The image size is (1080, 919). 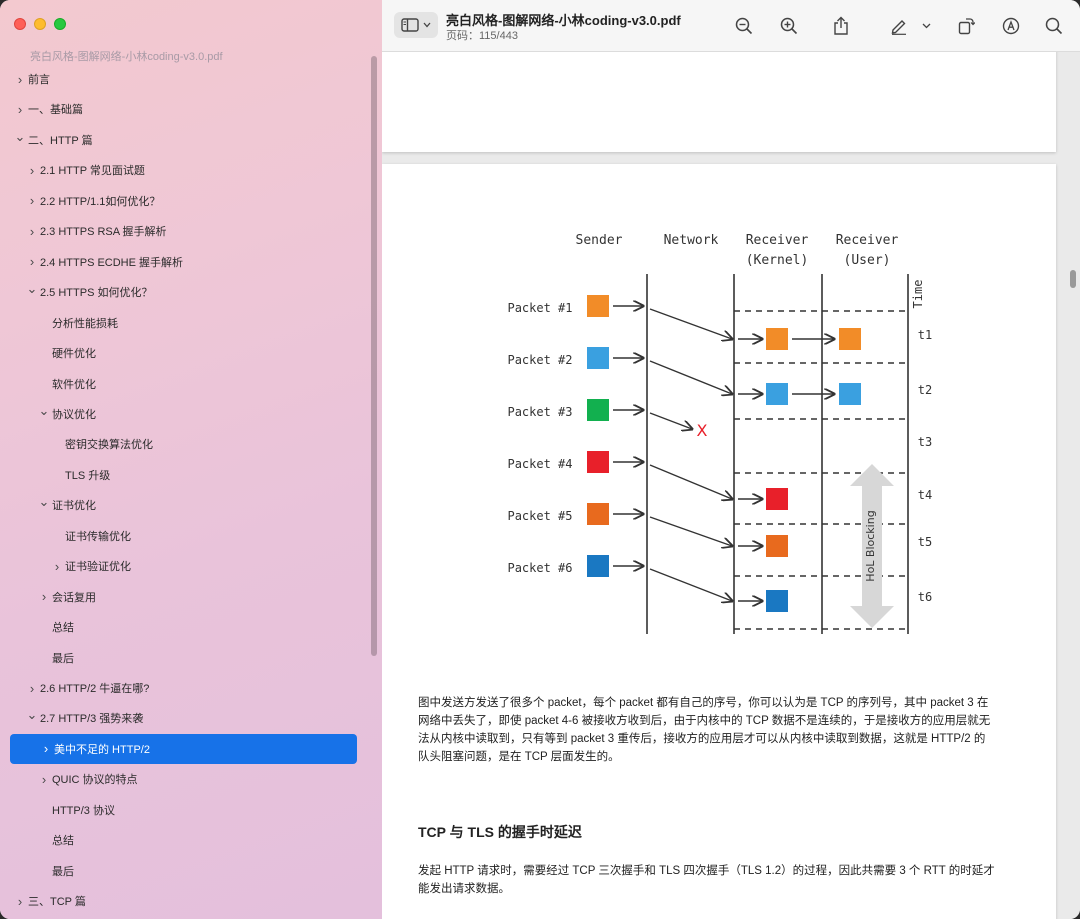 What do you see at coordinates (841, 26) in the screenshot?
I see `share-button` at bounding box center [841, 26].